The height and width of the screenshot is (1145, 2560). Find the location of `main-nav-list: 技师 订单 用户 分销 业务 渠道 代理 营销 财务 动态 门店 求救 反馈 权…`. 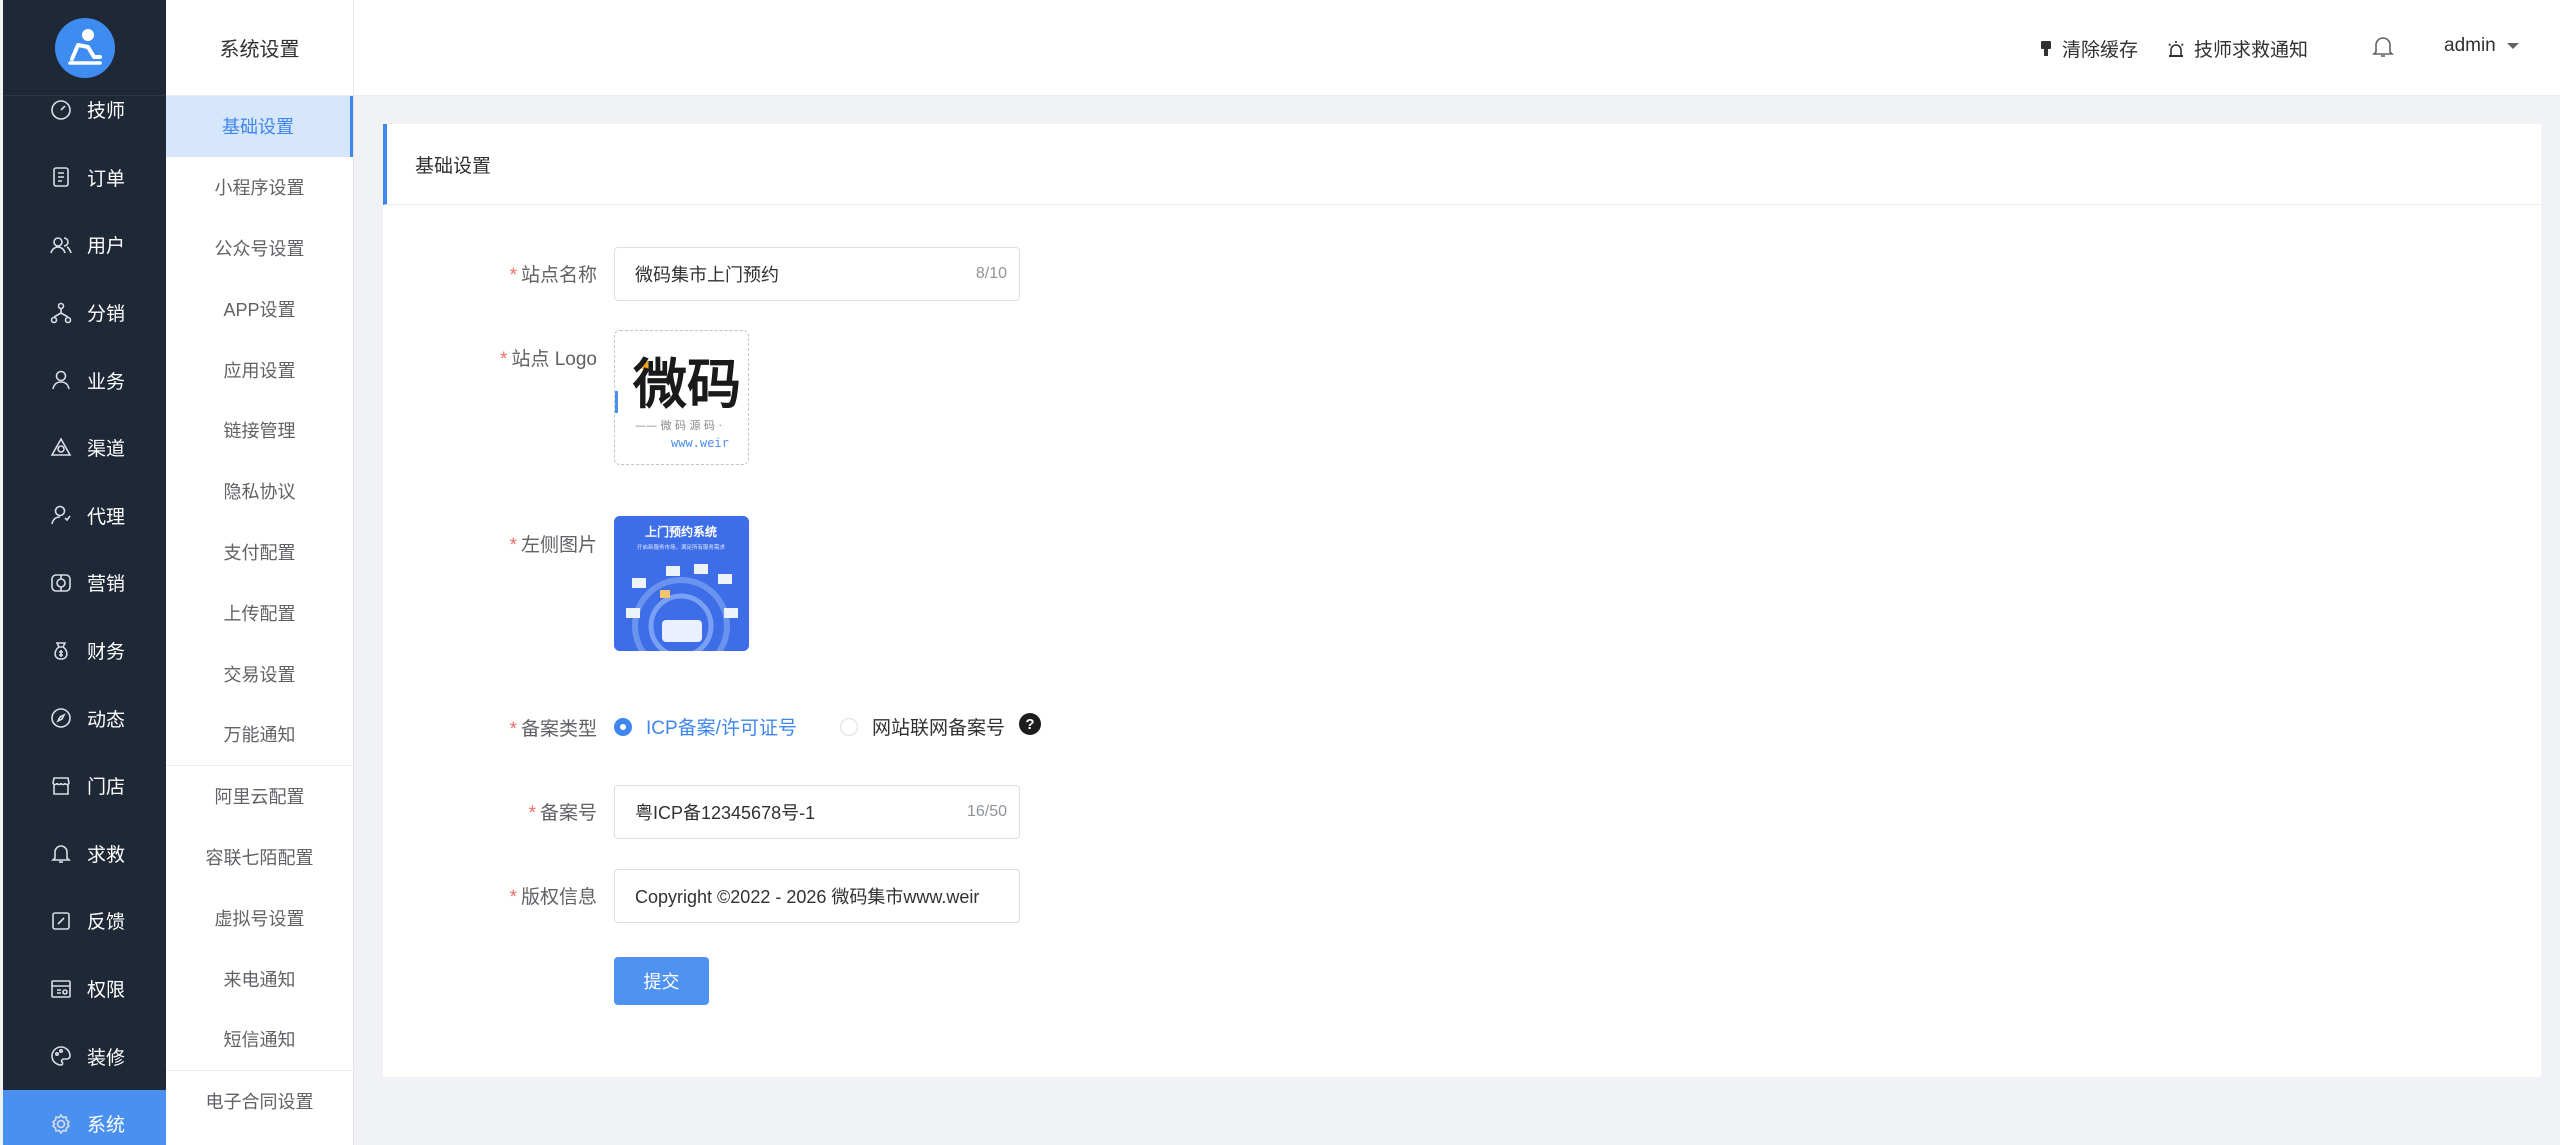

main-nav-list: 技师 订单 用户 分销 业务 渠道 代理 营销 财务 动态 门店 求救 反馈 权… is located at coordinates (84, 610).